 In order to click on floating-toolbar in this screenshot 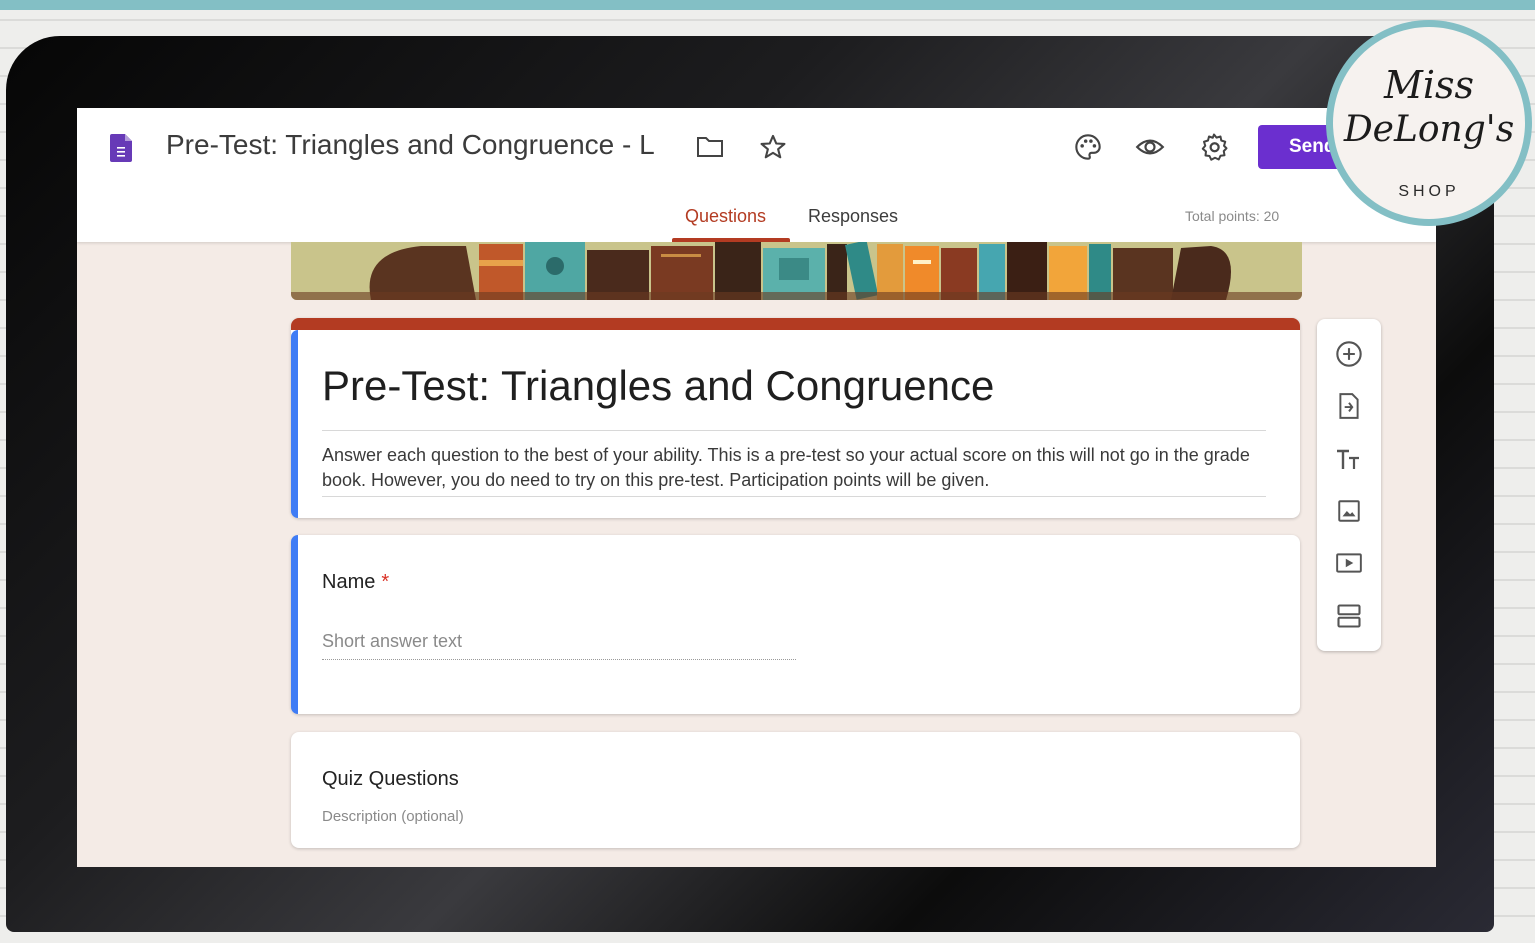, I will do `click(1349, 485)`.